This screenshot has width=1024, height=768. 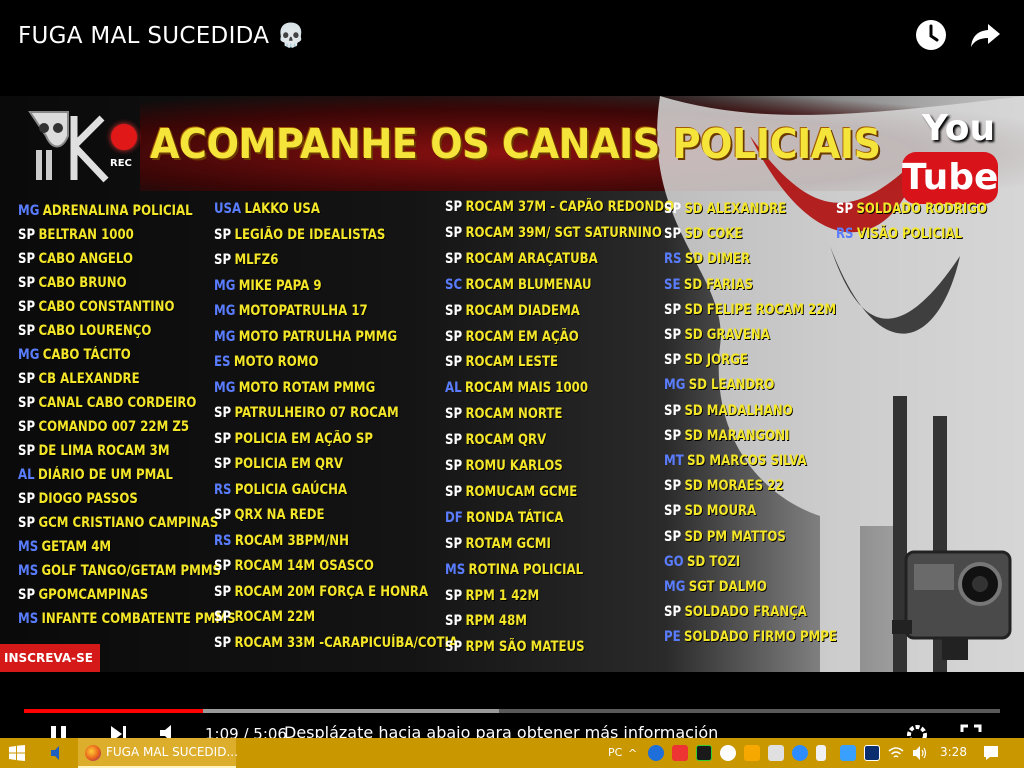 I want to click on channel-name: ROCAM 39M/ SGT SATURNINO, so click(x=563, y=232).